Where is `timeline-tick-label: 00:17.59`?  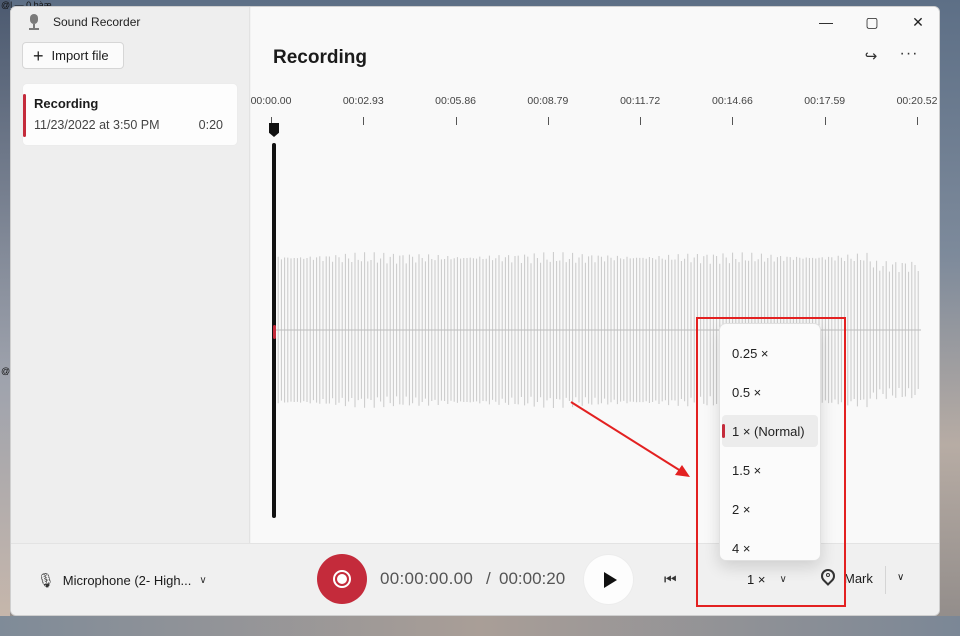
timeline-tick-label: 00:17.59 is located at coordinates (825, 101).